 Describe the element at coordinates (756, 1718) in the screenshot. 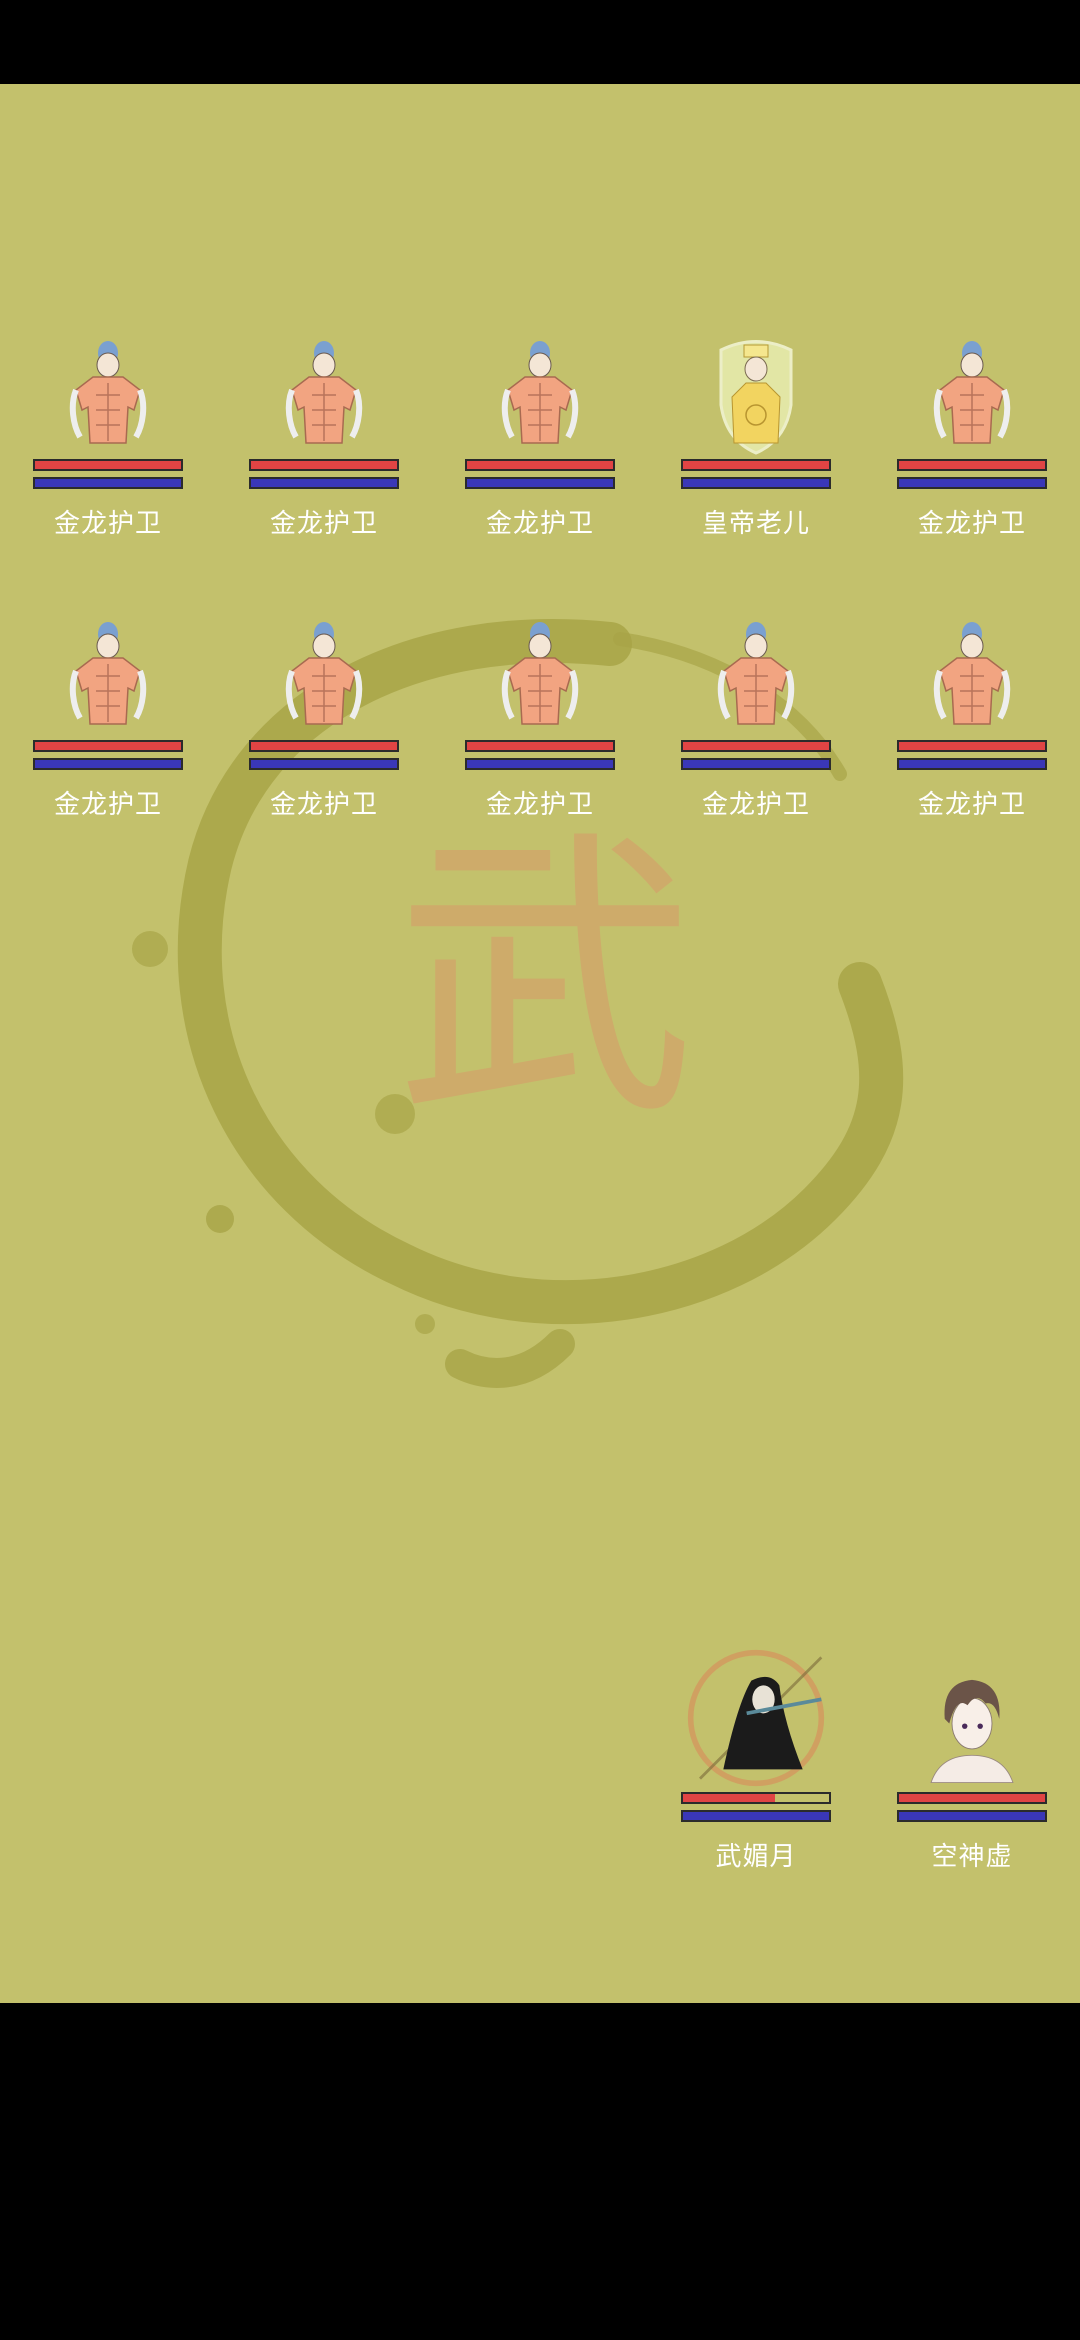

I see `flute-player-portrait` at that location.